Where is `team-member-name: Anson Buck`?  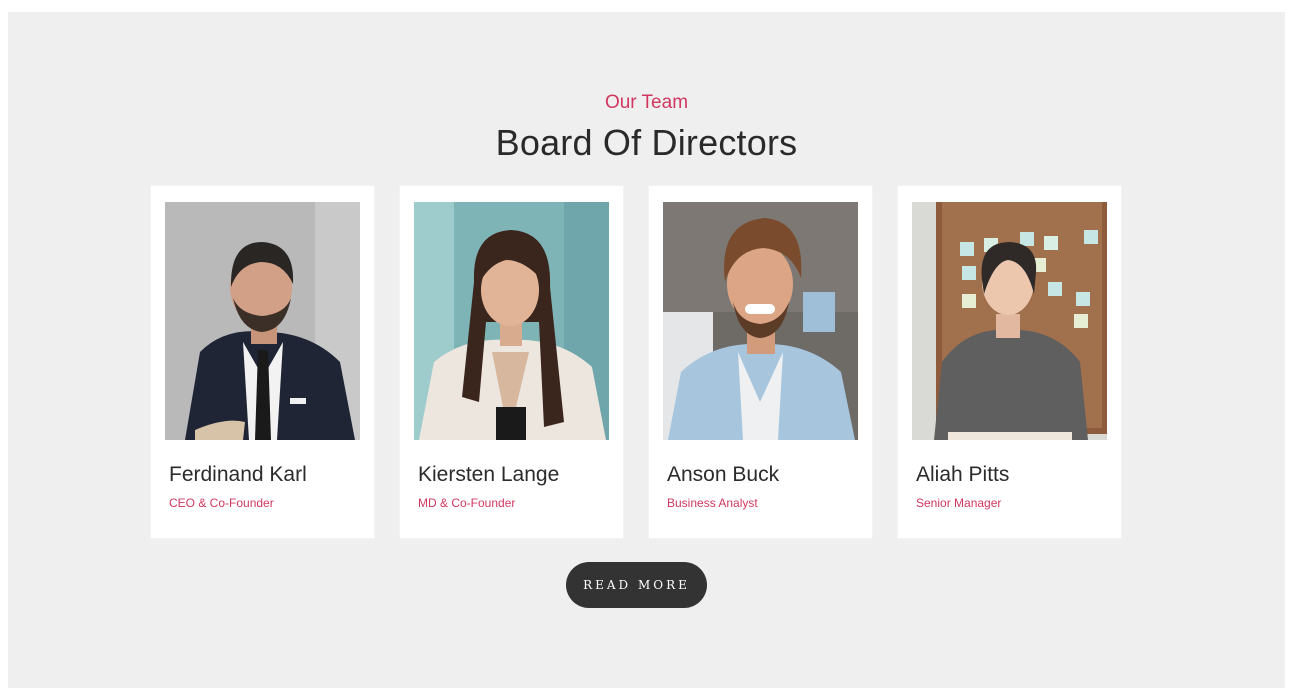
team-member-name: Anson Buck is located at coordinates (723, 474).